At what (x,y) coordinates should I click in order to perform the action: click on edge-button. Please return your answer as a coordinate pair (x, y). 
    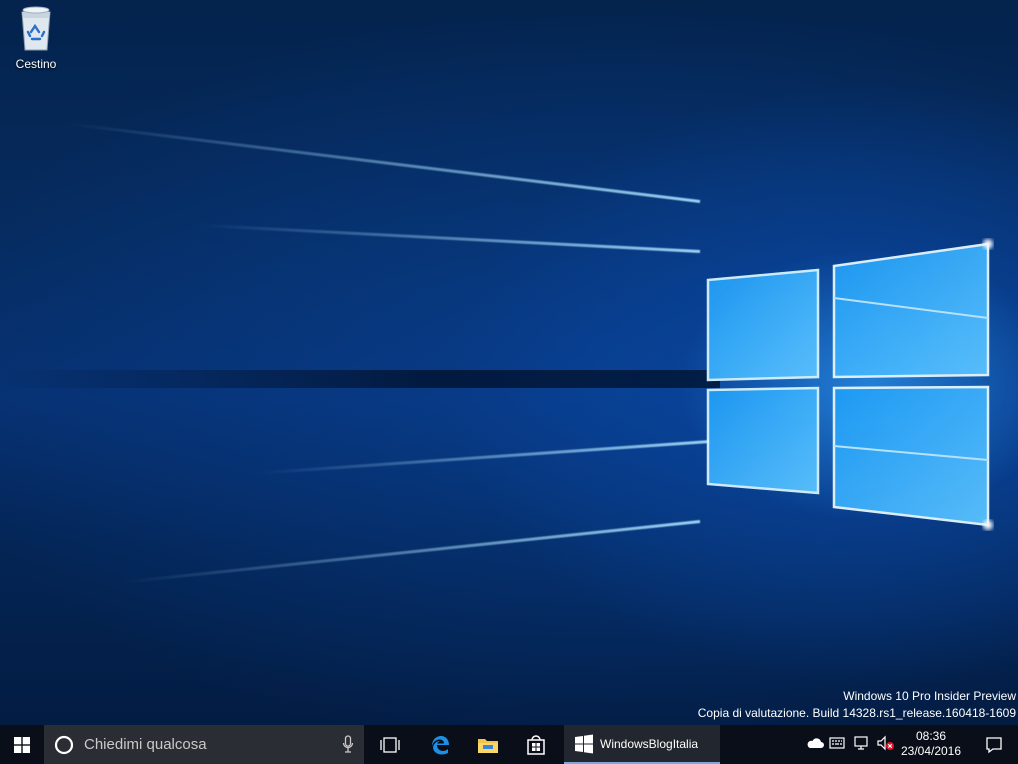
    Looking at the image, I should click on (440, 744).